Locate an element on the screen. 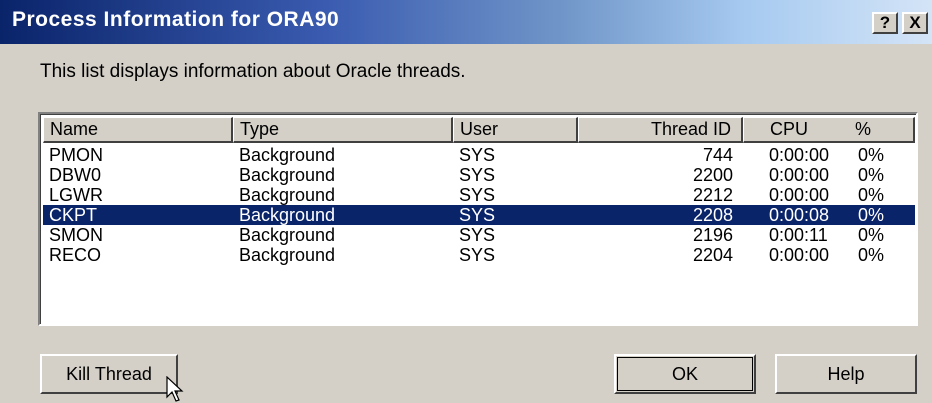  help-icon: ? is located at coordinates (885, 23).